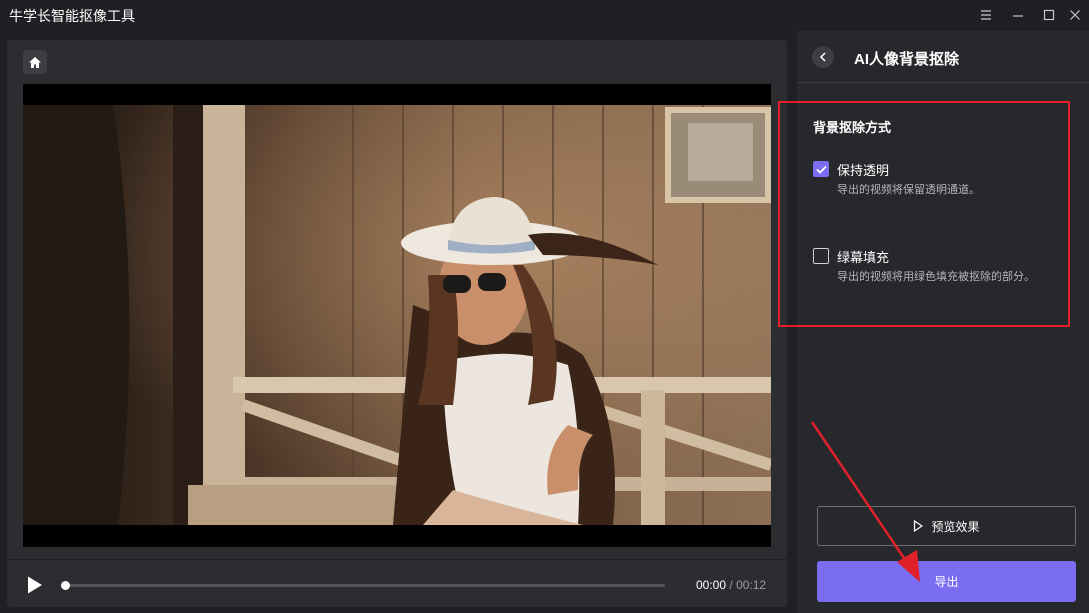 This screenshot has width=1089, height=613. I want to click on preview-label: 预览效果, so click(955, 526).